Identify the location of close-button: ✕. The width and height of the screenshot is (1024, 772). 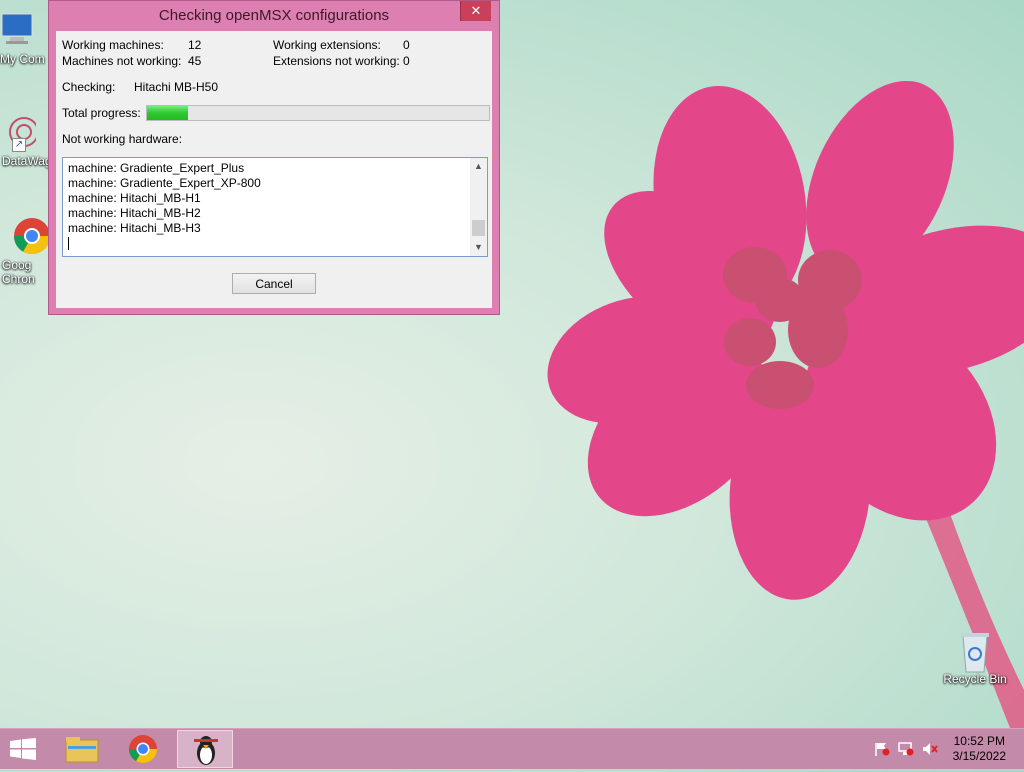
(475, 11).